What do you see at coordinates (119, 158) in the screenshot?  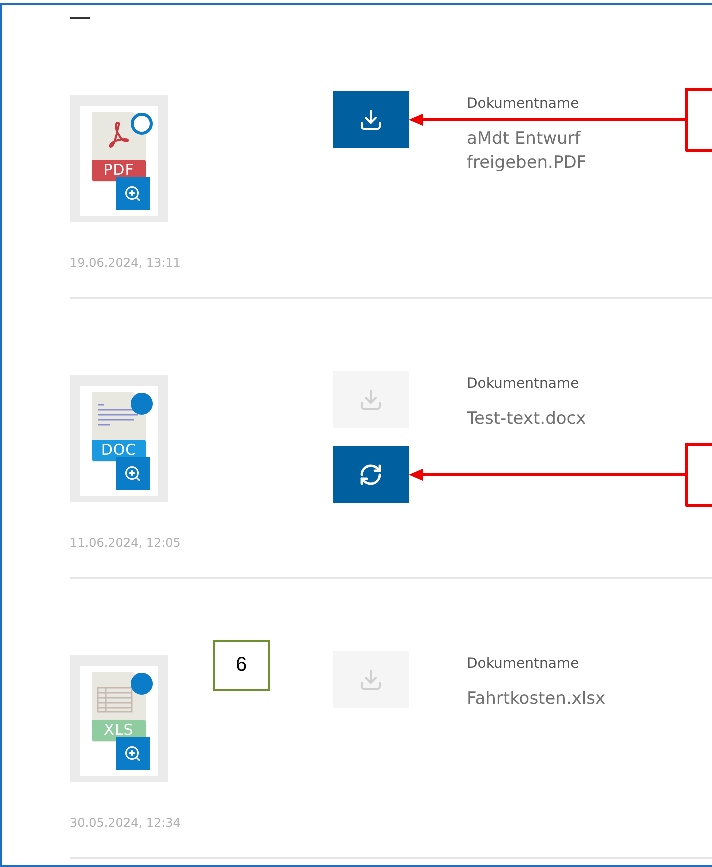 I see `file-thumbnail: PDF` at bounding box center [119, 158].